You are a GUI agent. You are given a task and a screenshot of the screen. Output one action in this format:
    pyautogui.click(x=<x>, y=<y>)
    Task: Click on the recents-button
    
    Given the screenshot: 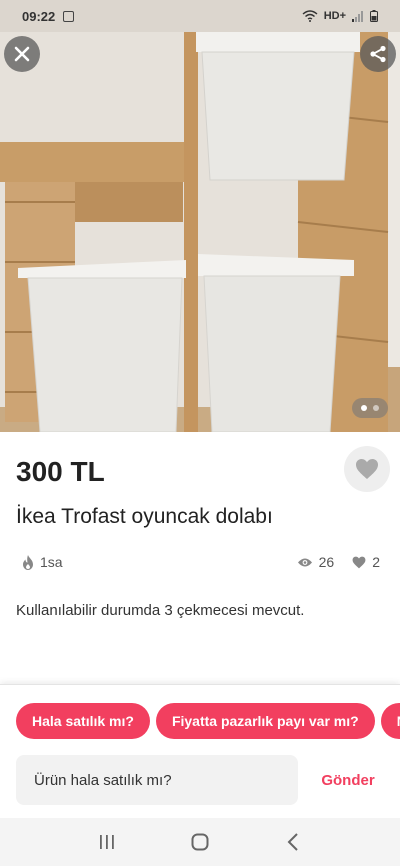 What is the action you would take?
    pyautogui.click(x=107, y=842)
    